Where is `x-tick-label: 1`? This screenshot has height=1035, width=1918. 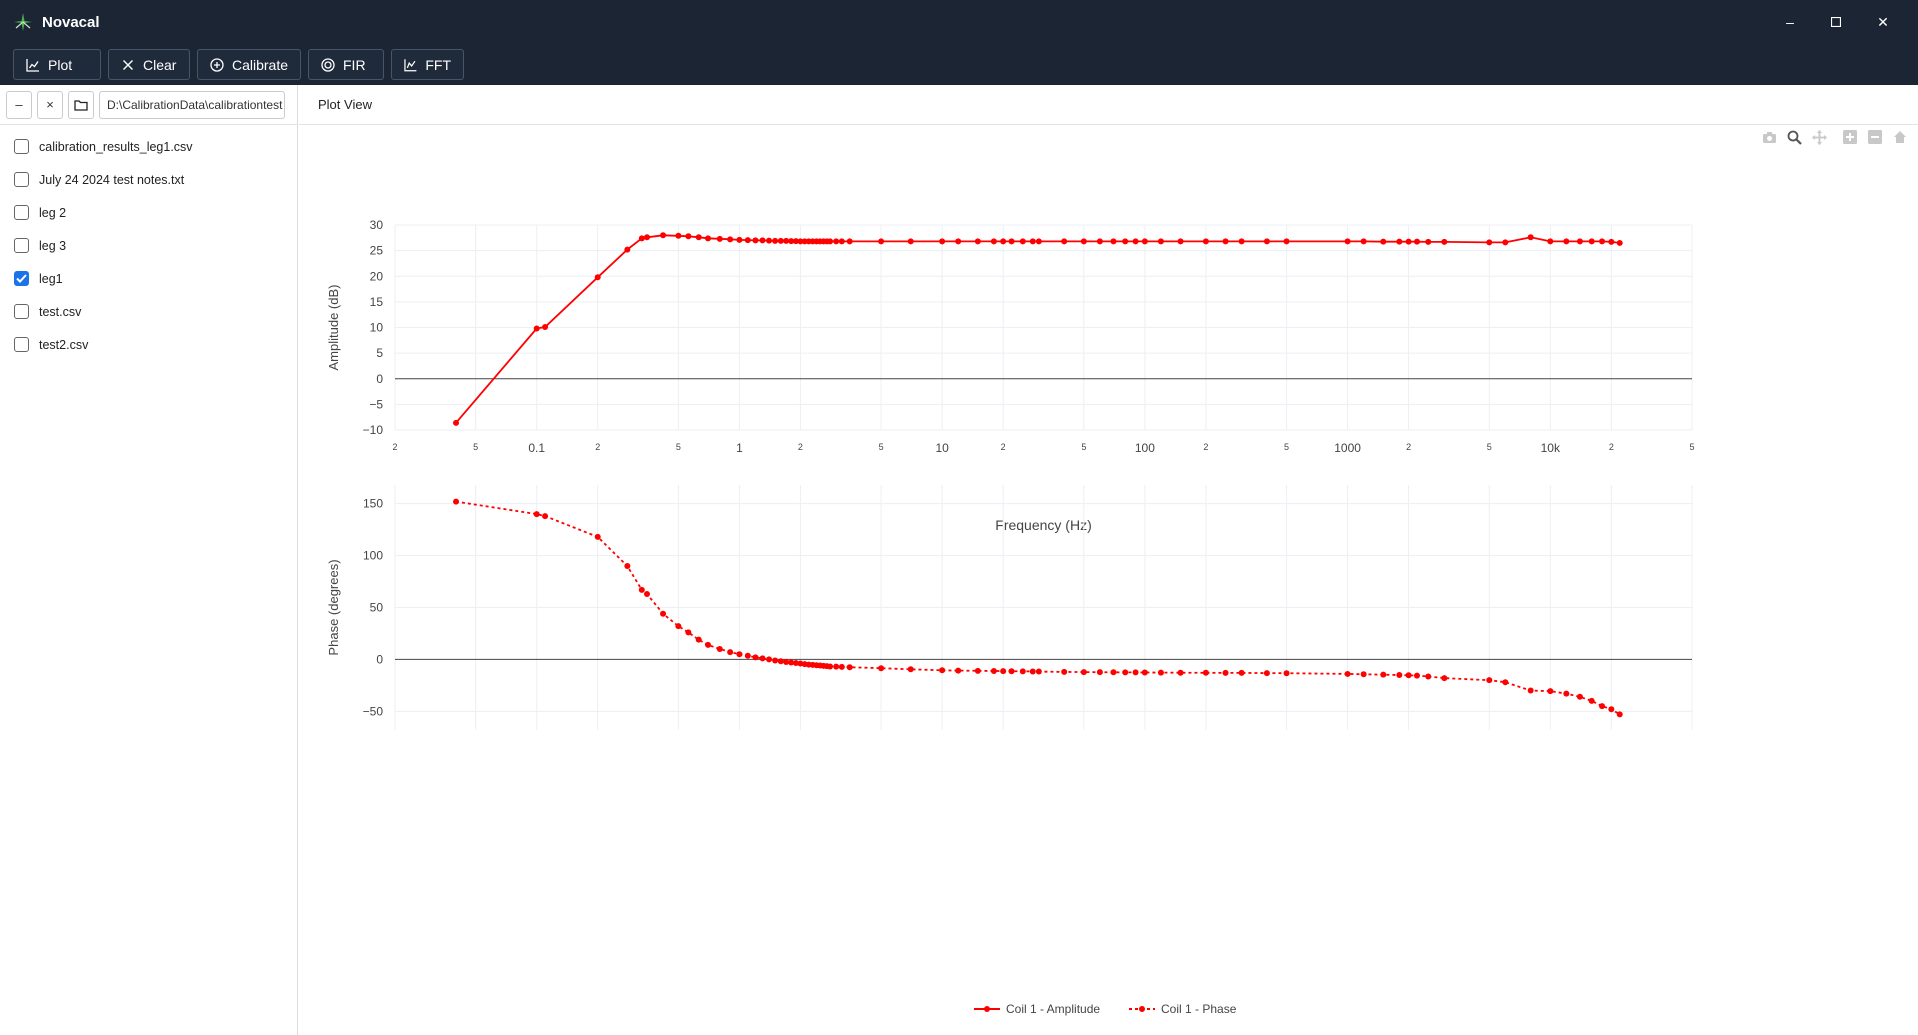
x-tick-label: 1 is located at coordinates (739, 448).